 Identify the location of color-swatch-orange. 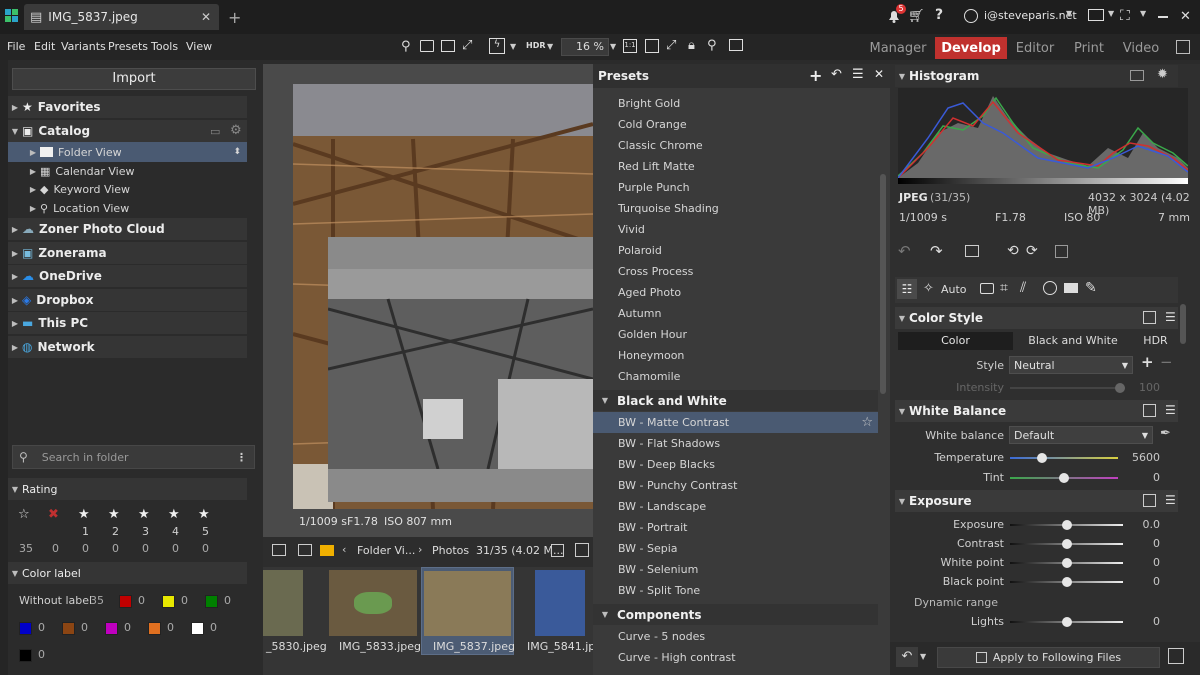
(154, 628).